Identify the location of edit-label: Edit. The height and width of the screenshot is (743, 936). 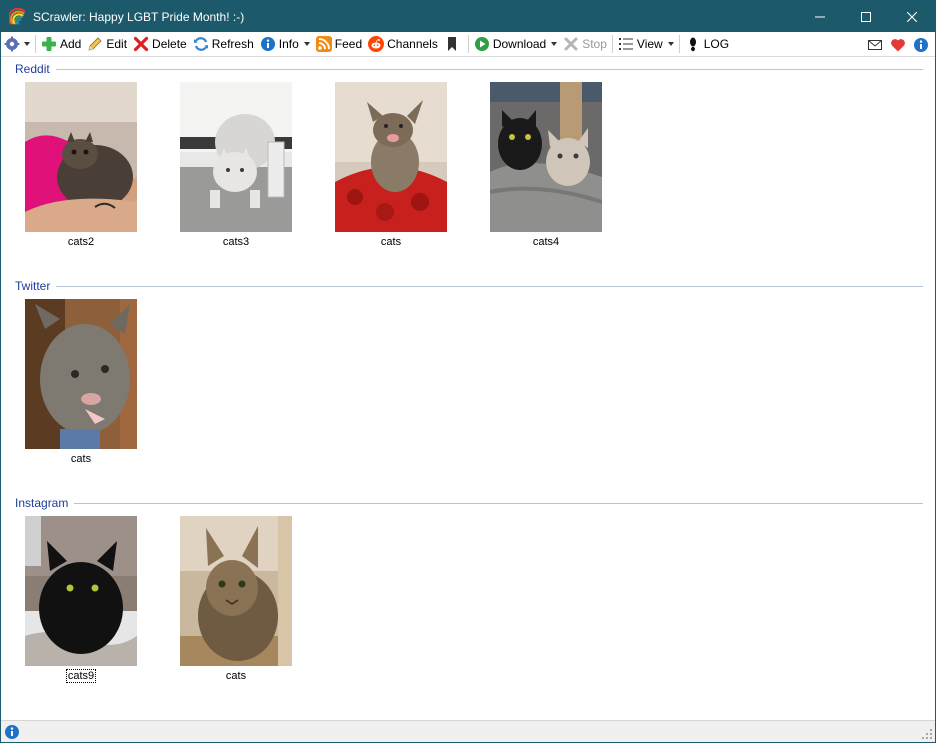
(117, 44).